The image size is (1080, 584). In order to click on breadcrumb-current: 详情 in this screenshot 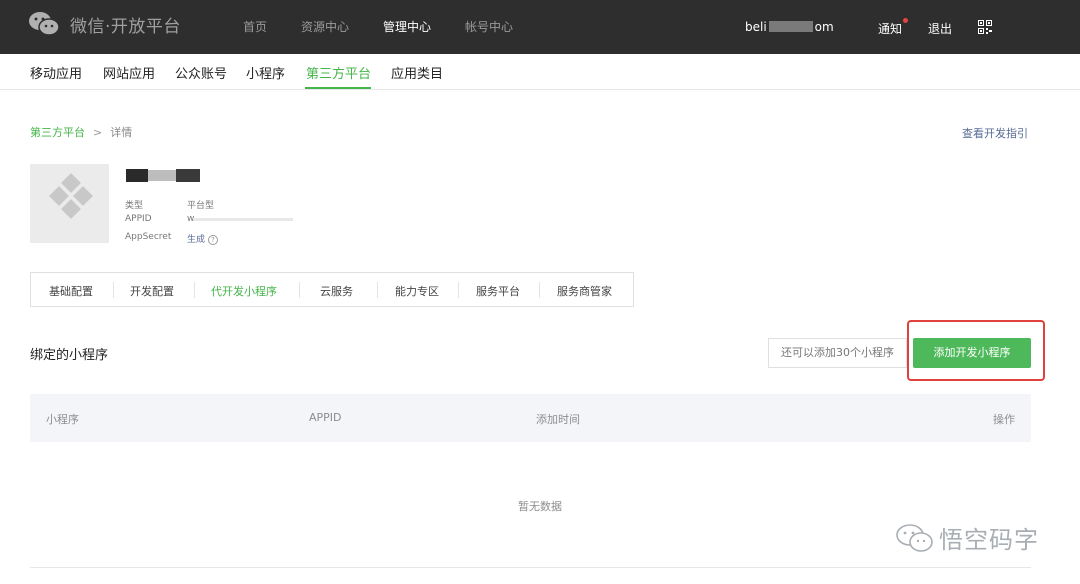, I will do `click(121, 132)`.